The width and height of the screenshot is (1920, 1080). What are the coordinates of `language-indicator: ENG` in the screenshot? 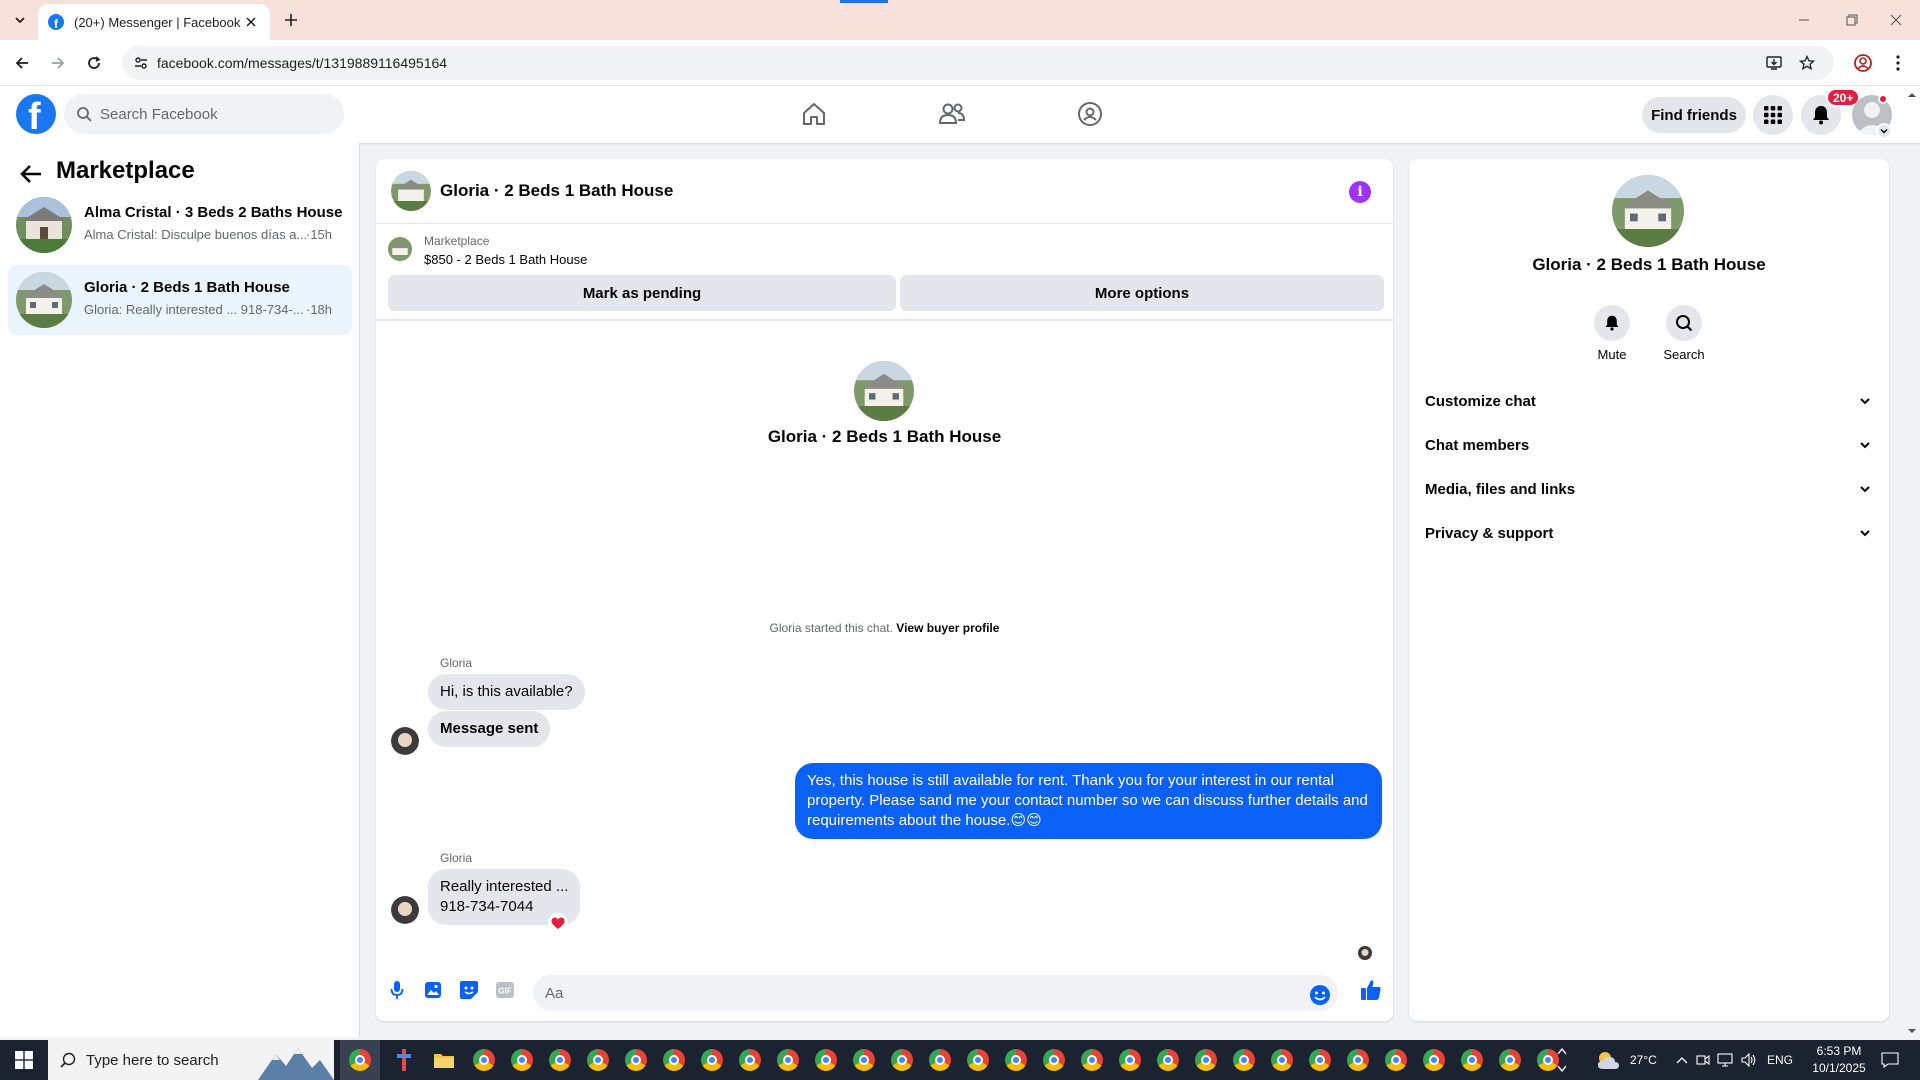 It's located at (1780, 1060).